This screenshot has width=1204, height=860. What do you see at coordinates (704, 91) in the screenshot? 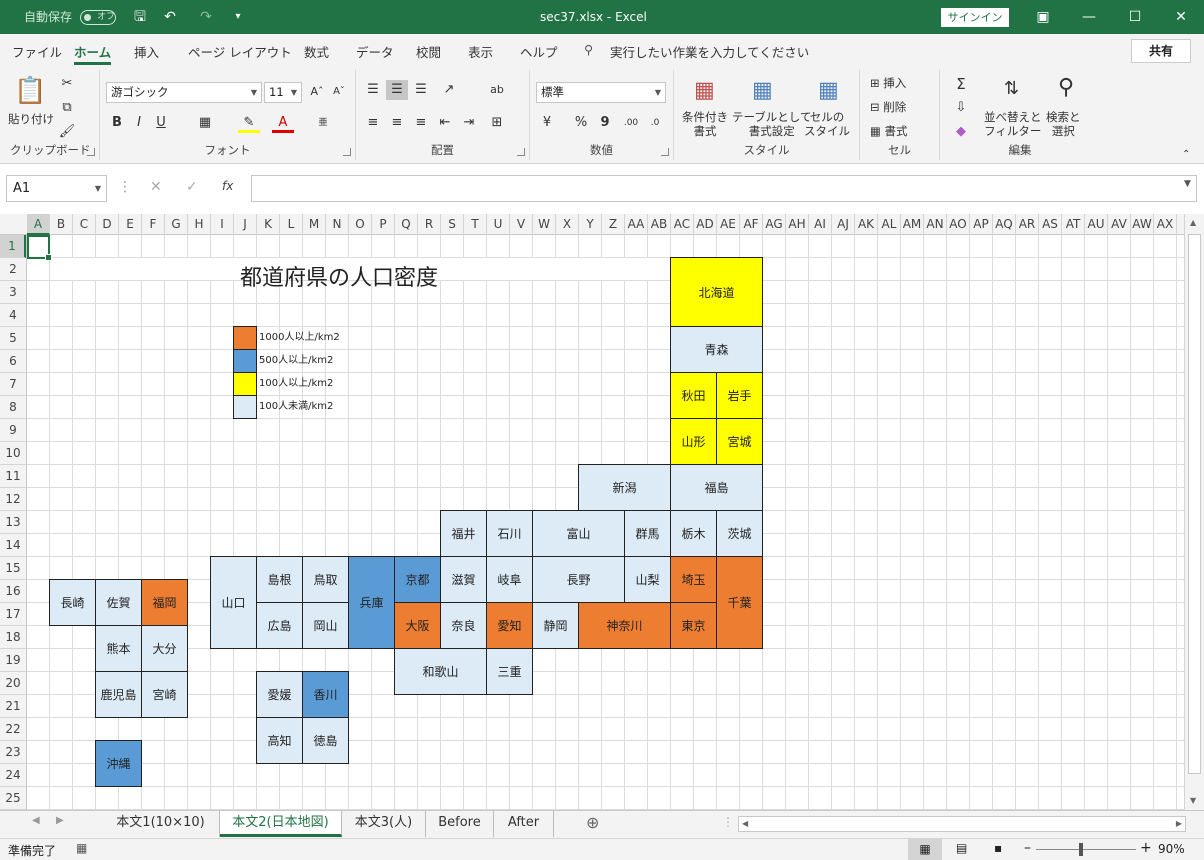
I see `conditional-format-icon: ▦` at bounding box center [704, 91].